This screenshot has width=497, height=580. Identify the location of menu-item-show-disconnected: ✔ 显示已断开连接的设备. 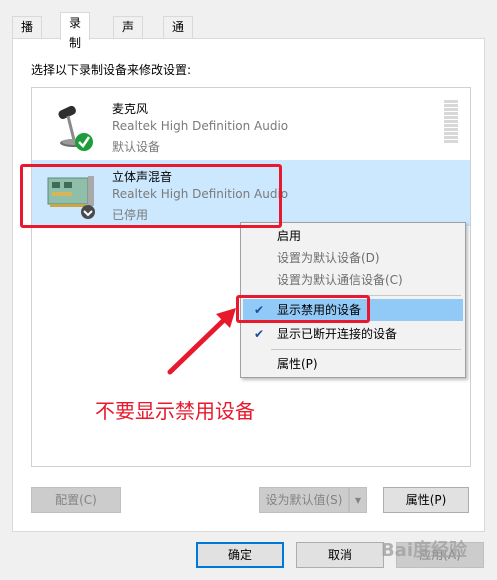
(353, 334).